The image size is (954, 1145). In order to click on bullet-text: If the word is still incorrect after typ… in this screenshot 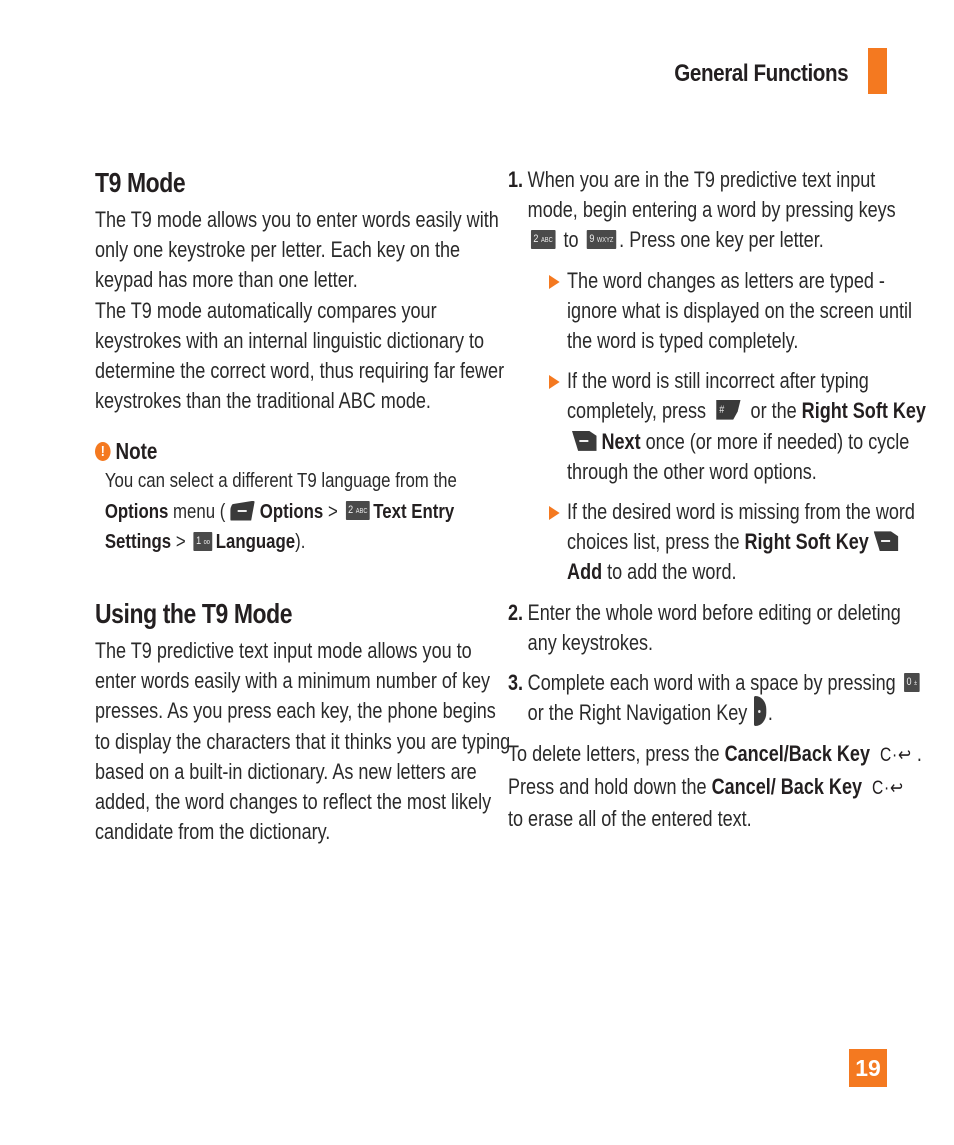, I will do `click(747, 426)`.